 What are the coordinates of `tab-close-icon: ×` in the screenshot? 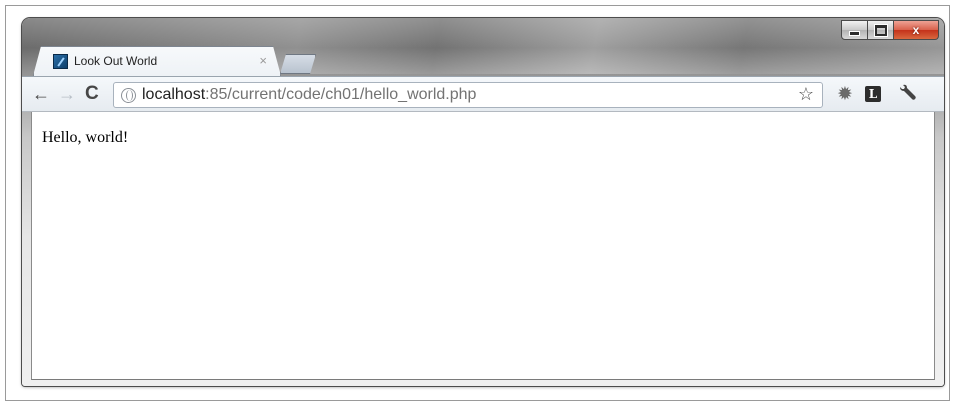 It's located at (263, 60).